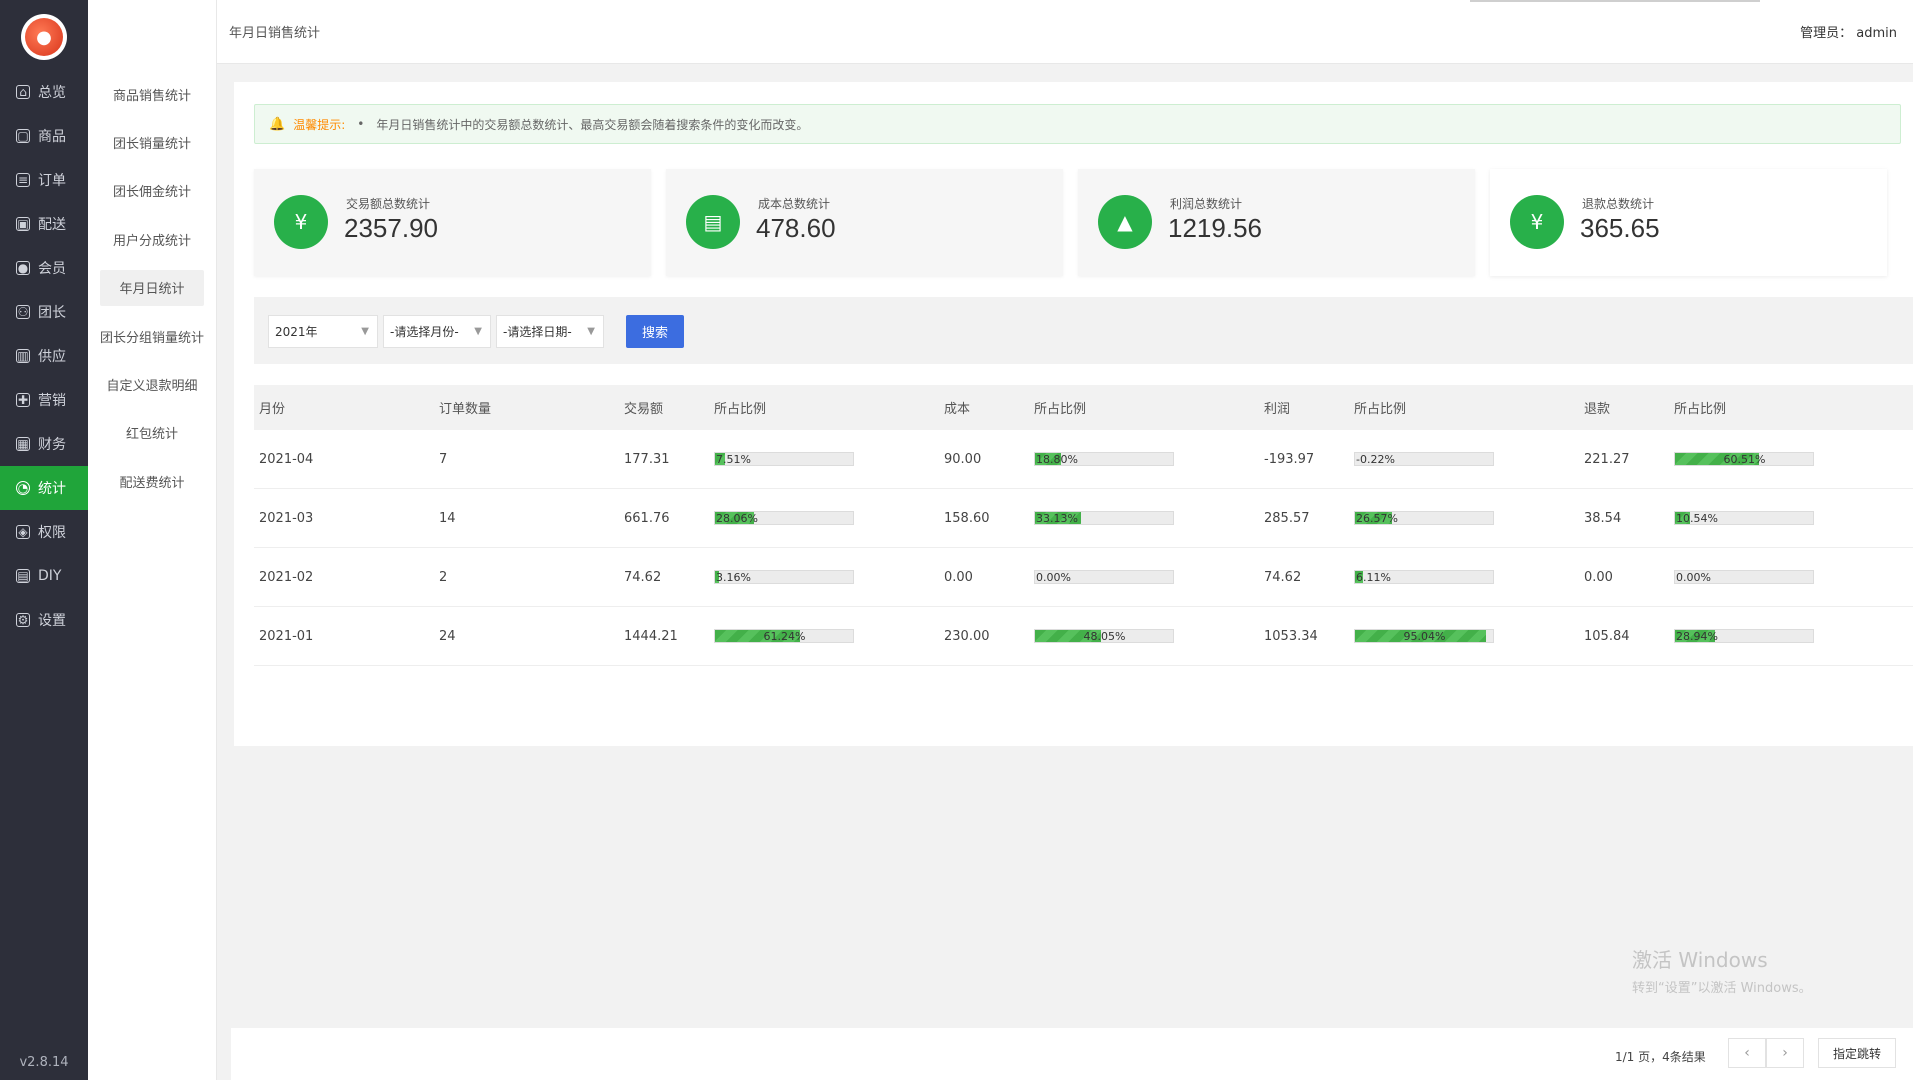 This screenshot has width=1913, height=1080. I want to click on nav-item: ⌂ 总览, so click(44, 92).